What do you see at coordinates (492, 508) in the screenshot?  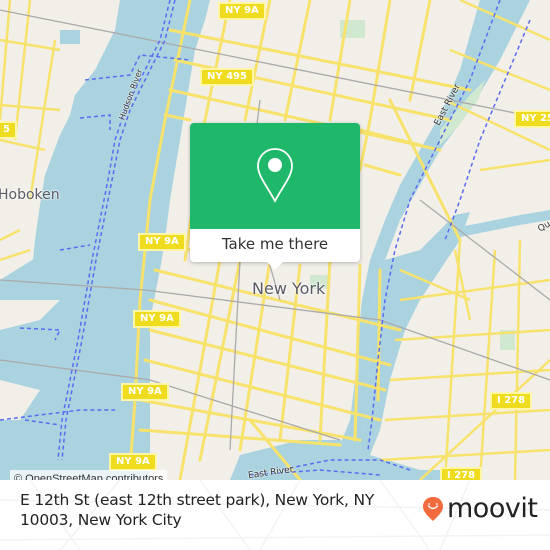 I see `moovit-wordmark: moovit` at bounding box center [492, 508].